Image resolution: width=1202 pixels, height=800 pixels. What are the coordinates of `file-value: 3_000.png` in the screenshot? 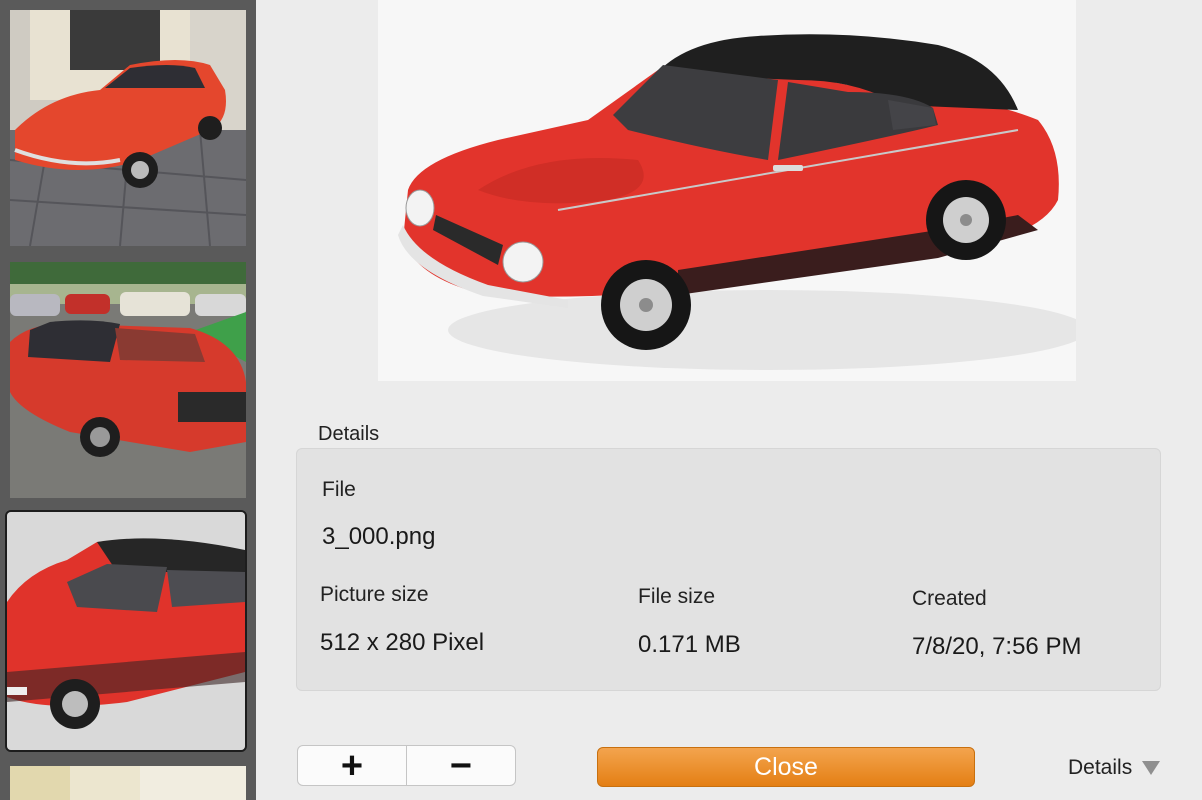 It's located at (379, 536).